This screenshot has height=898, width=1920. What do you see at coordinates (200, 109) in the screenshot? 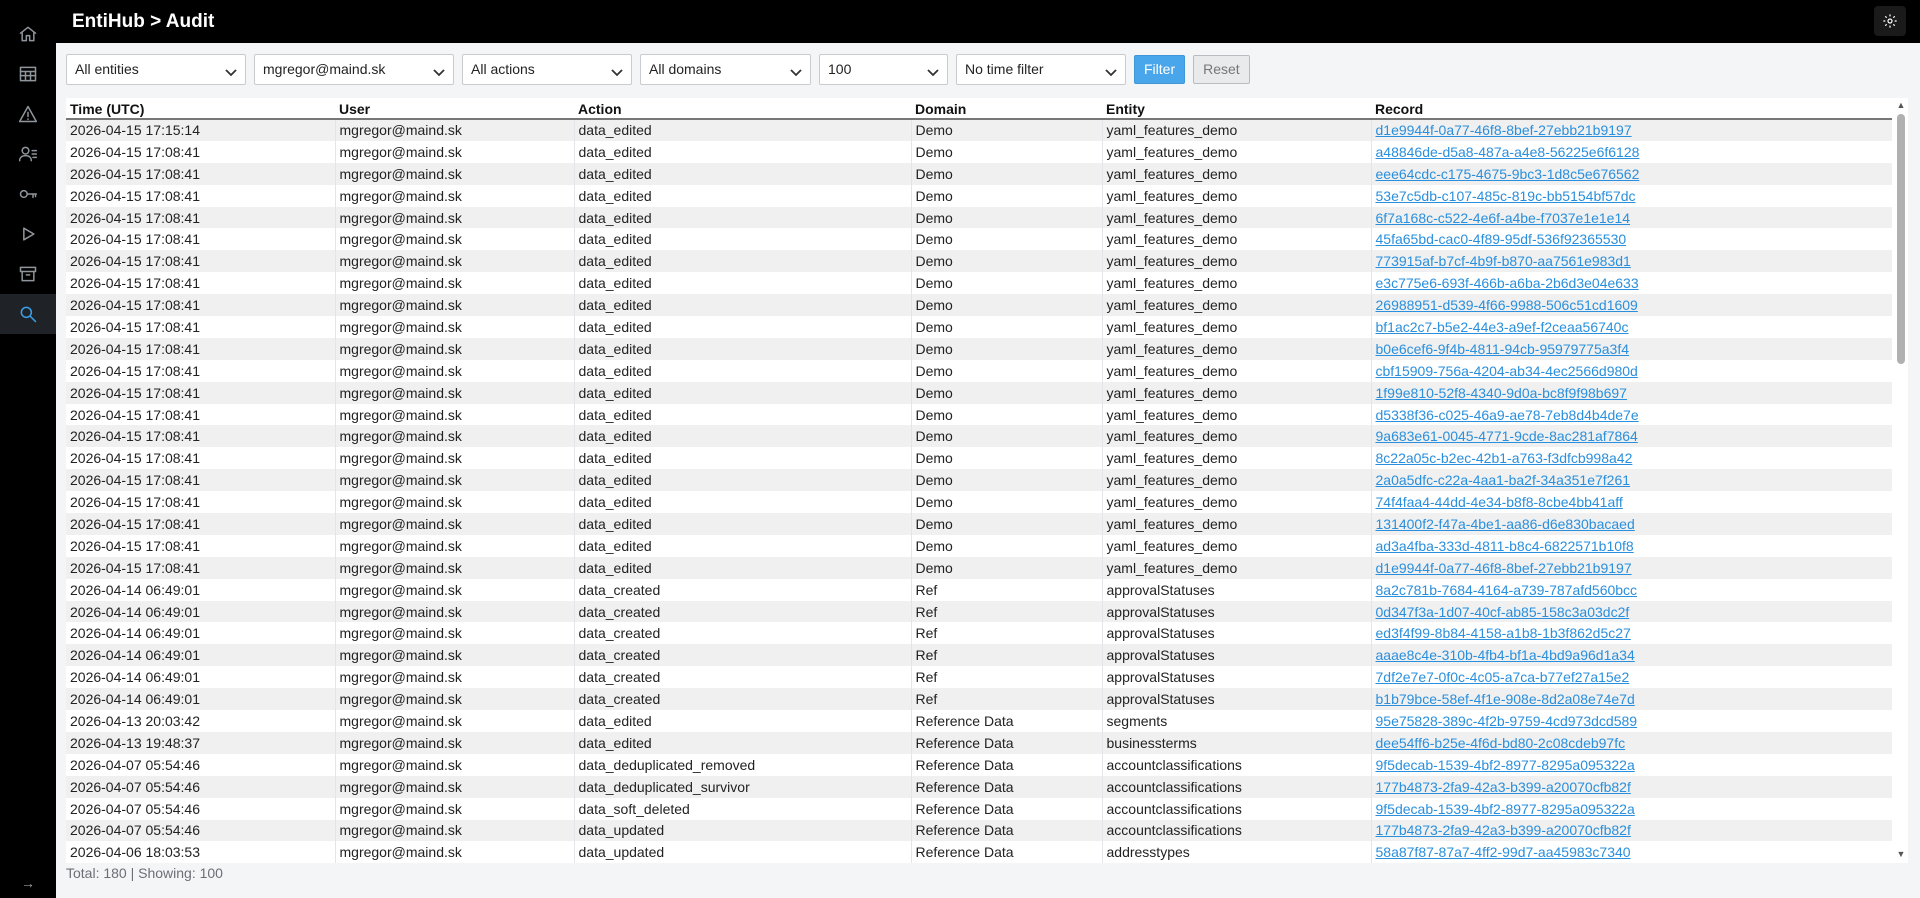
I see `column-header-time: Time (UTC)` at bounding box center [200, 109].